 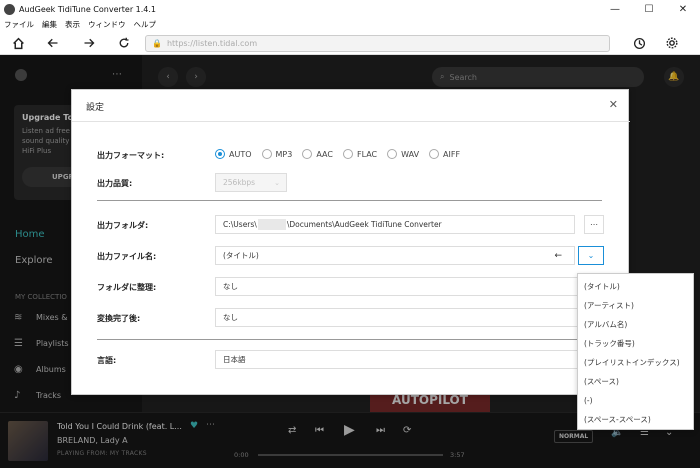 I want to click on lock-icon: 🔒, so click(x=157, y=43).